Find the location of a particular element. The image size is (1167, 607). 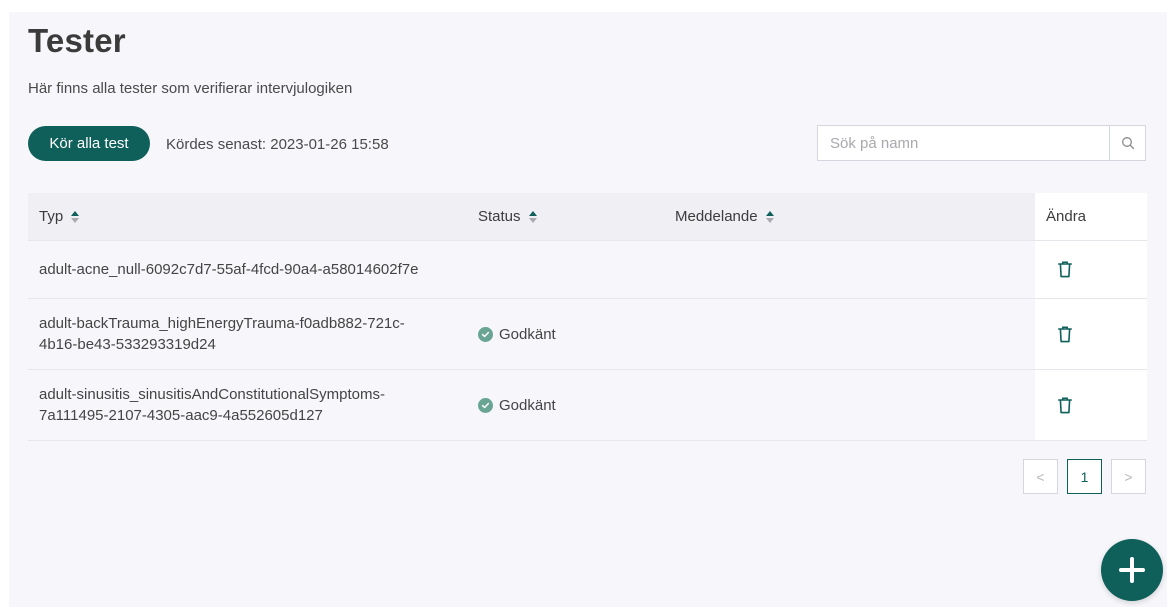

page-title: Tester is located at coordinates (77, 40).